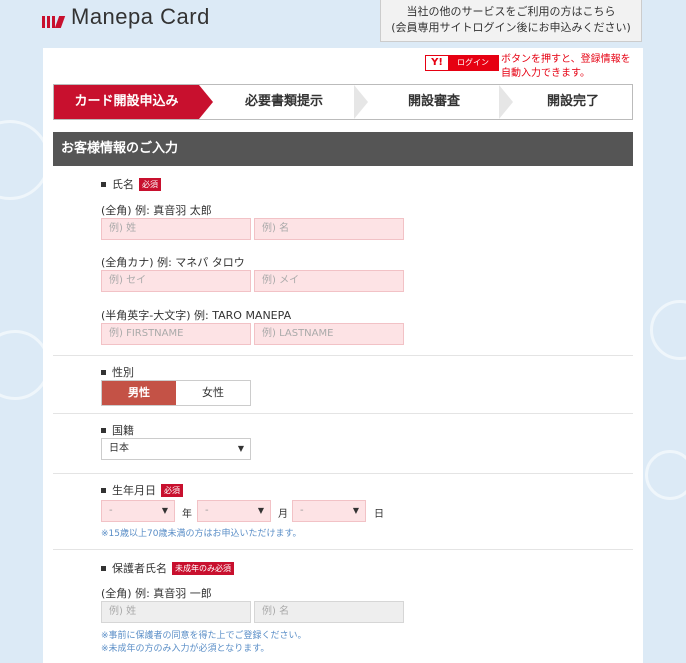 The width and height of the screenshot is (686, 663). I want to click on step-documents: 必要書類提示, so click(283, 101).